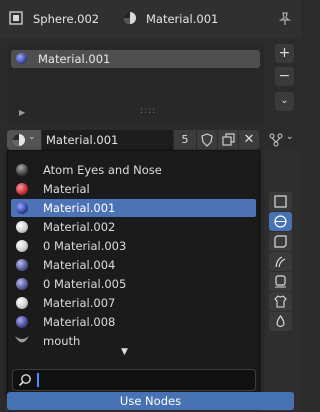 Image resolution: width=320 pixels, height=412 pixels. What do you see at coordinates (66, 189) in the screenshot?
I see `material-item-label: Material` at bounding box center [66, 189].